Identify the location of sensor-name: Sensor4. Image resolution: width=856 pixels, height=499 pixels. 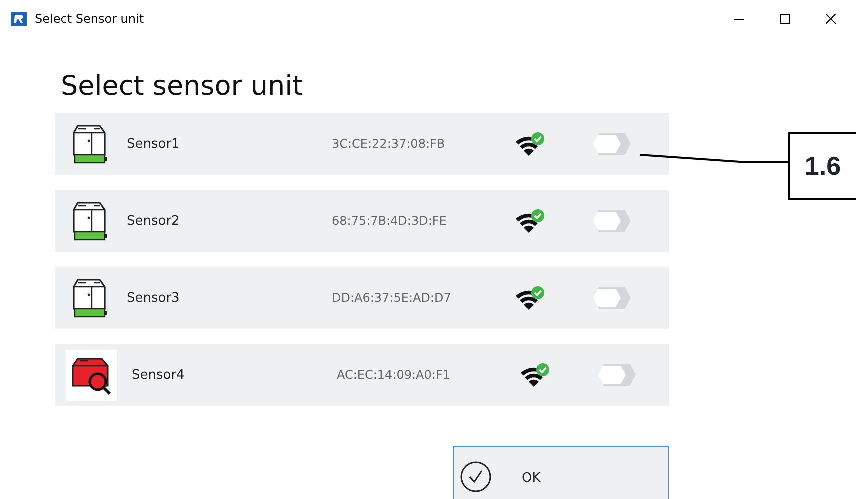
(159, 375).